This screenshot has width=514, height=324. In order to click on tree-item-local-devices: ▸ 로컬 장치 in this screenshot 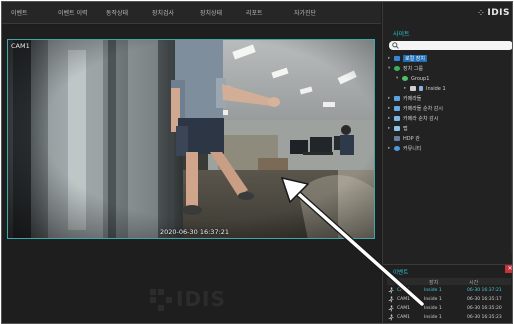, I will do `click(407, 58)`.